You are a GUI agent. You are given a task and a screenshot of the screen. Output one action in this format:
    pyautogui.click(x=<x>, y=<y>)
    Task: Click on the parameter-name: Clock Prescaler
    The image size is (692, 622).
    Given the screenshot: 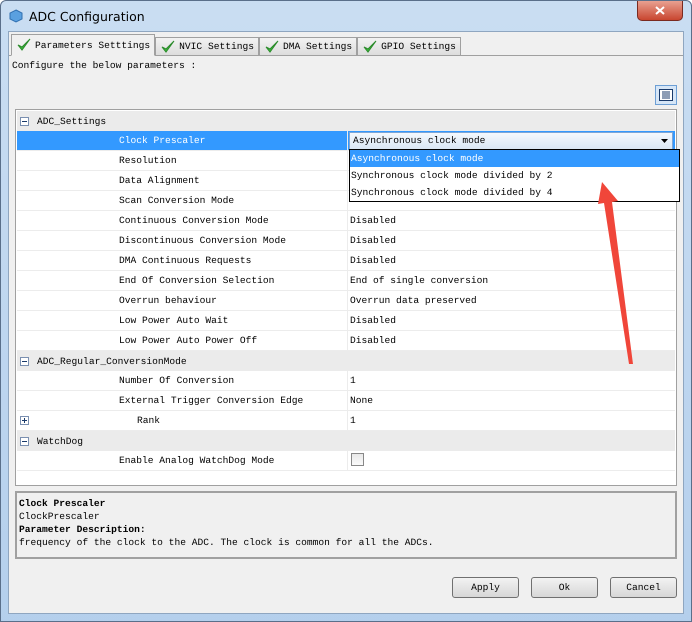 What is the action you would take?
    pyautogui.click(x=162, y=140)
    